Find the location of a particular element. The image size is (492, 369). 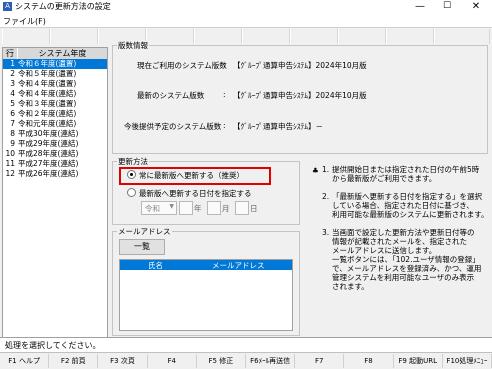

col-header-row: 行 is located at coordinates (10, 53).